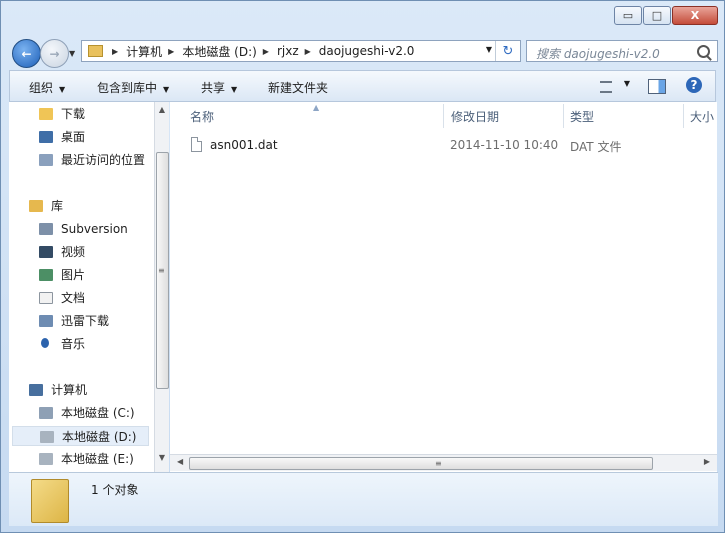 Image resolution: width=725 pixels, height=533 pixels. Describe the element at coordinates (46, 160) in the screenshot. I see `recent-places-icon` at that location.